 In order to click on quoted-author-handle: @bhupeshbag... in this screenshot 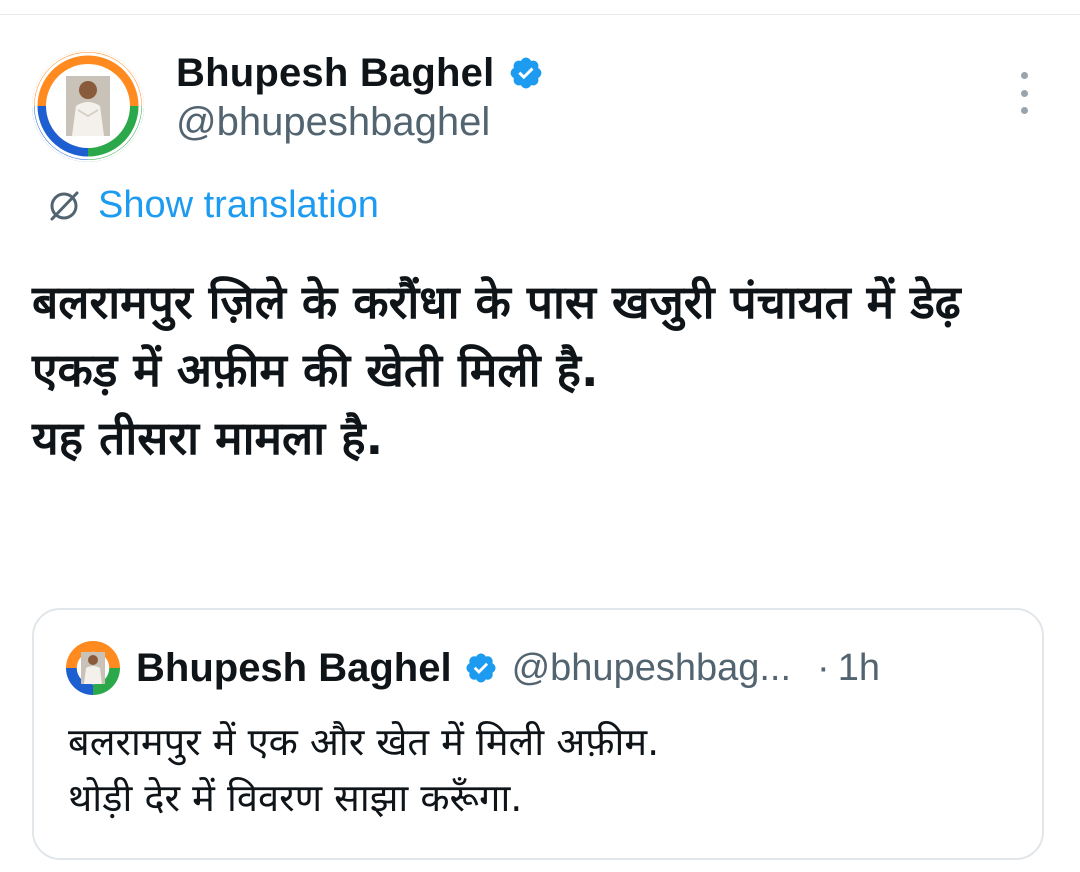, I will do `click(651, 667)`.